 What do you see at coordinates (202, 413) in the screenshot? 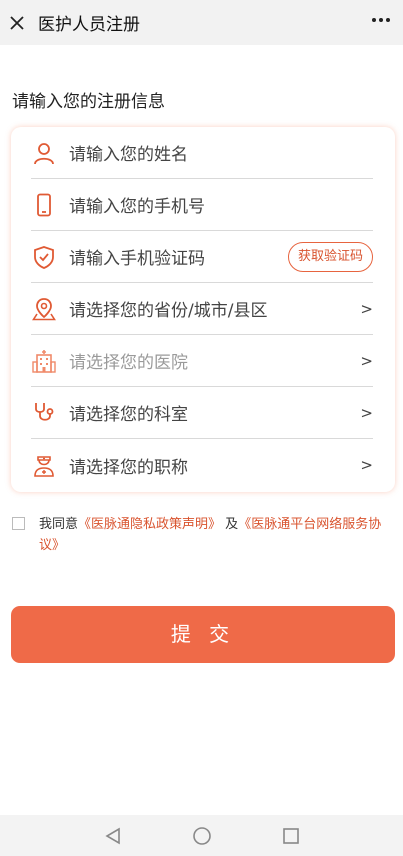
I see `department-select: 请选择您的科室 >` at bounding box center [202, 413].